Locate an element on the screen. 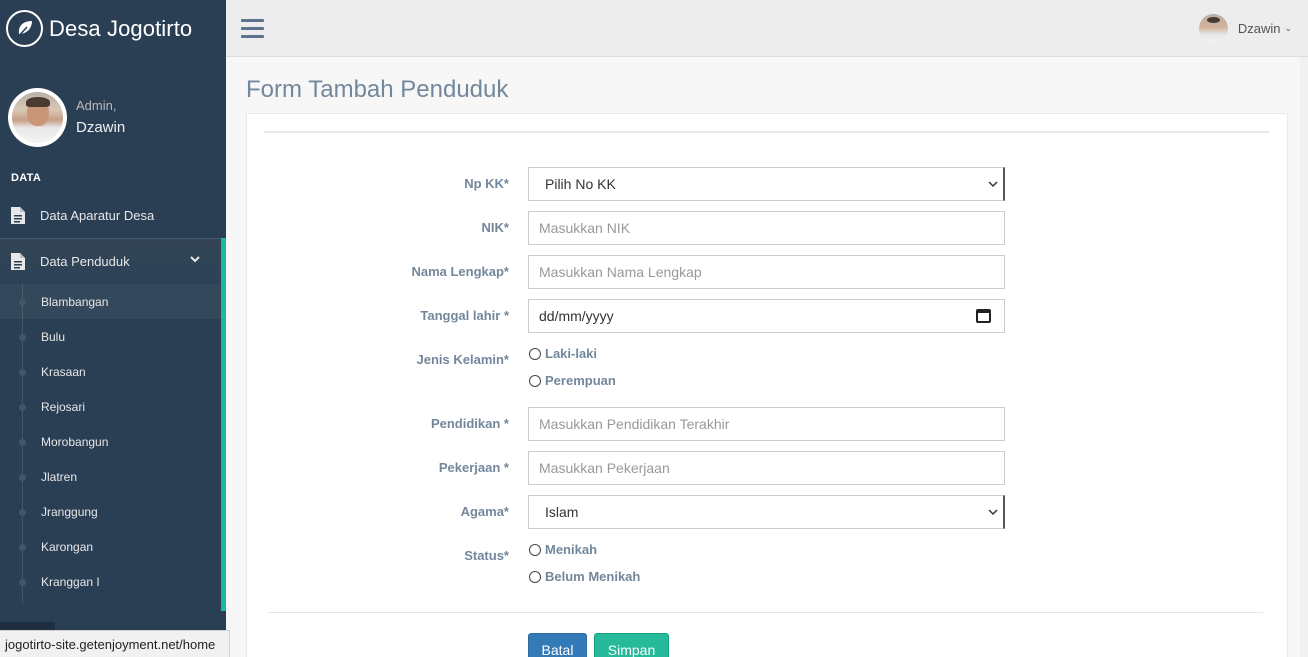  no-kk-select: Pilih No KK is located at coordinates (766, 184).